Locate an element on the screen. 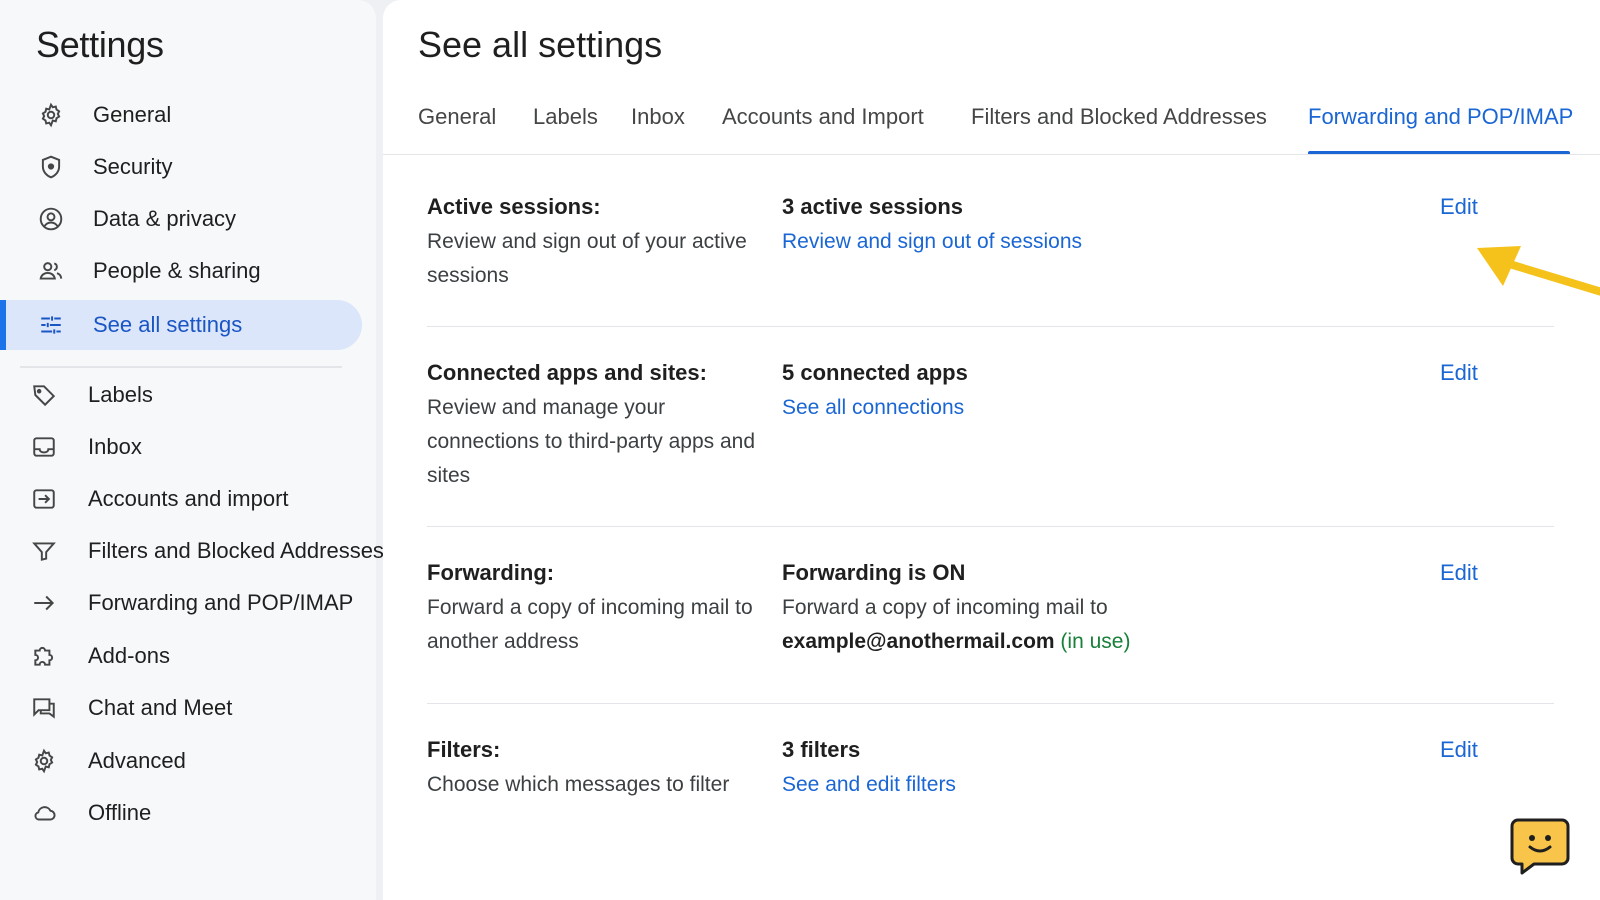 The height and width of the screenshot is (900, 1600). annotation-arrow-icon is located at coordinates (1538, 271).